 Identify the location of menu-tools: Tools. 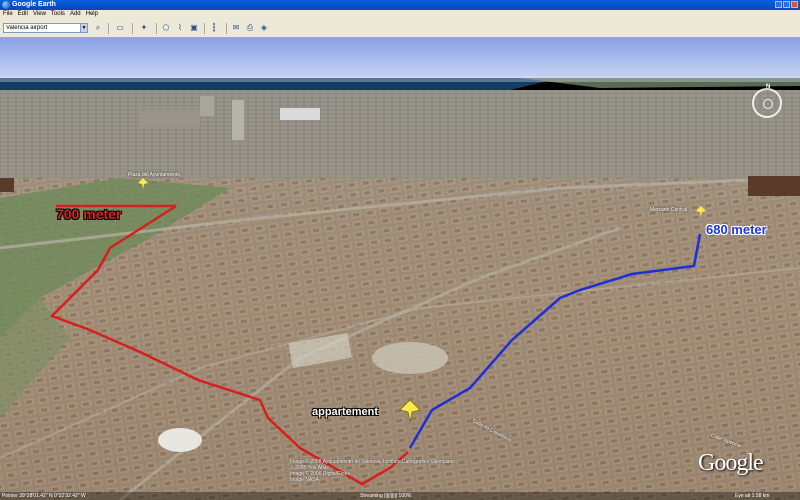
(58, 14).